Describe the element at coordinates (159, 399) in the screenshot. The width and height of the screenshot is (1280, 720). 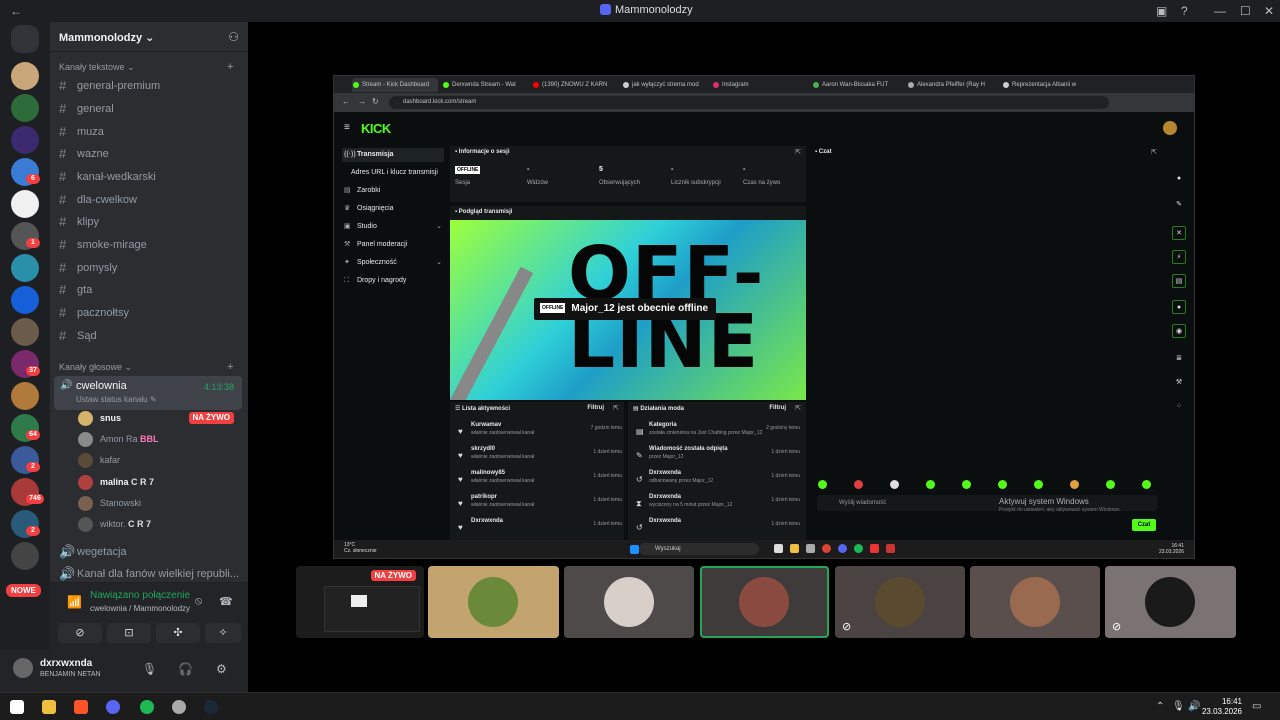
I see `channel-status: Ustaw status kanału ✎` at that location.